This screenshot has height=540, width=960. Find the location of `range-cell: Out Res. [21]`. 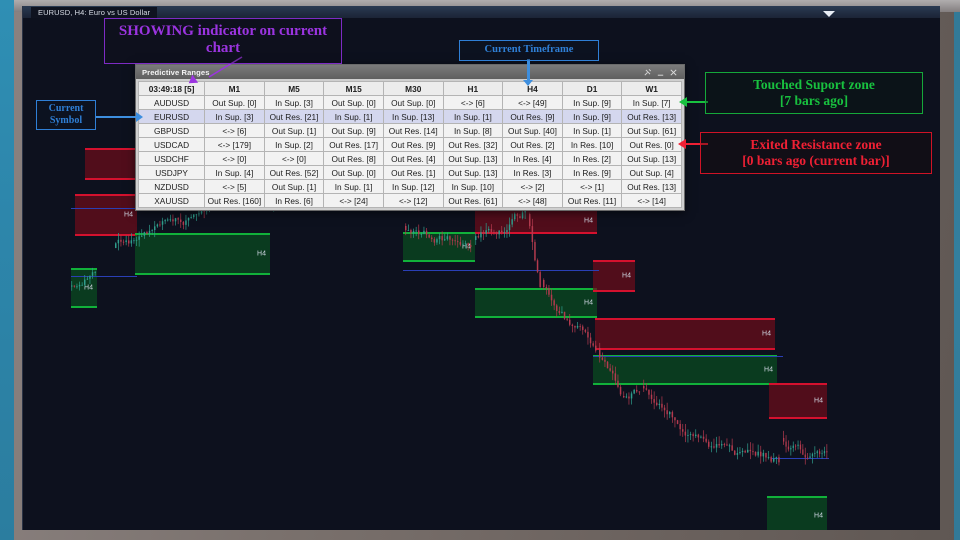

range-cell: Out Res. [21] is located at coordinates (294, 116).